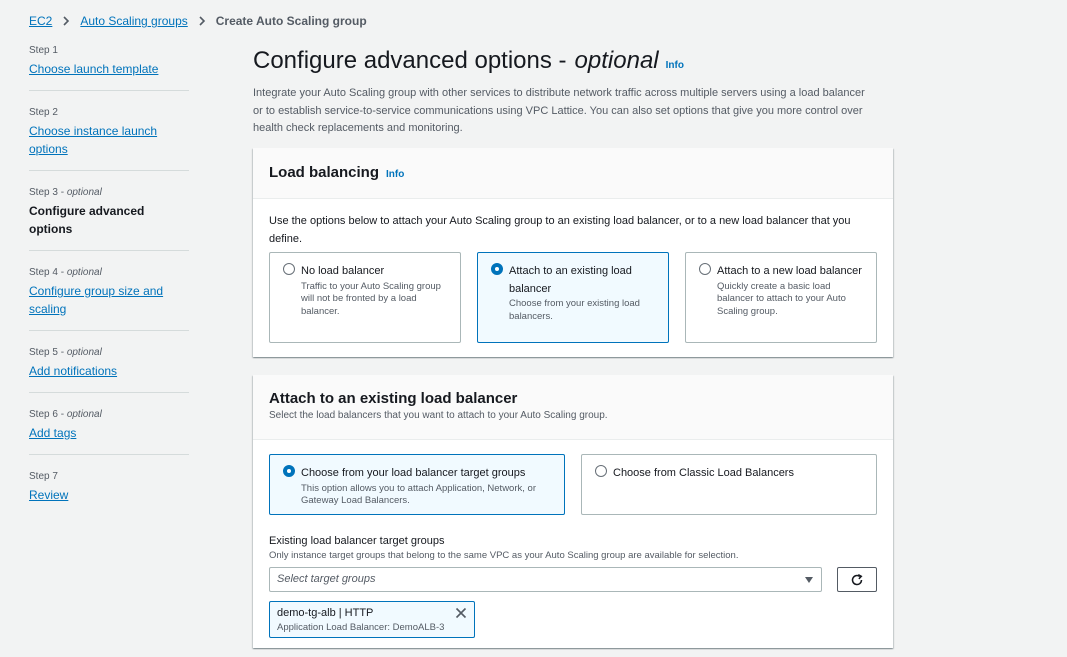  What do you see at coordinates (87, 220) in the screenshot?
I see `step-current-configure-advanced-options: Configure advanced options` at bounding box center [87, 220].